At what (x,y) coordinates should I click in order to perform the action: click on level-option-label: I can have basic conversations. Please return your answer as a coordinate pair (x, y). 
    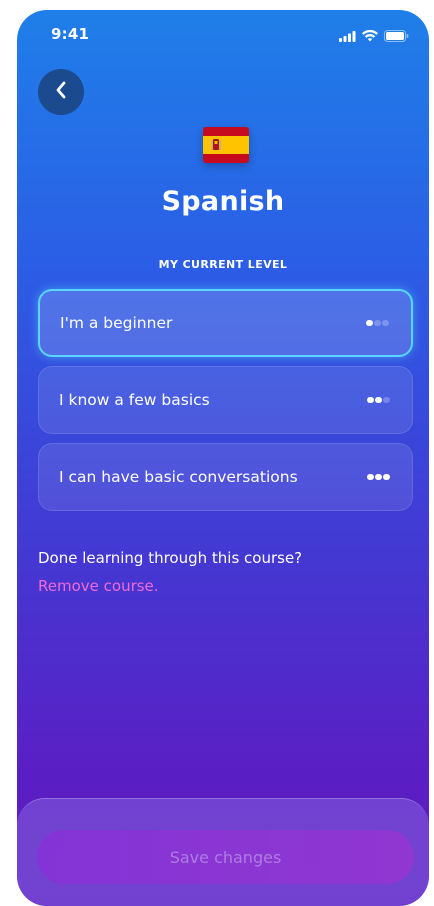
    Looking at the image, I should click on (178, 477).